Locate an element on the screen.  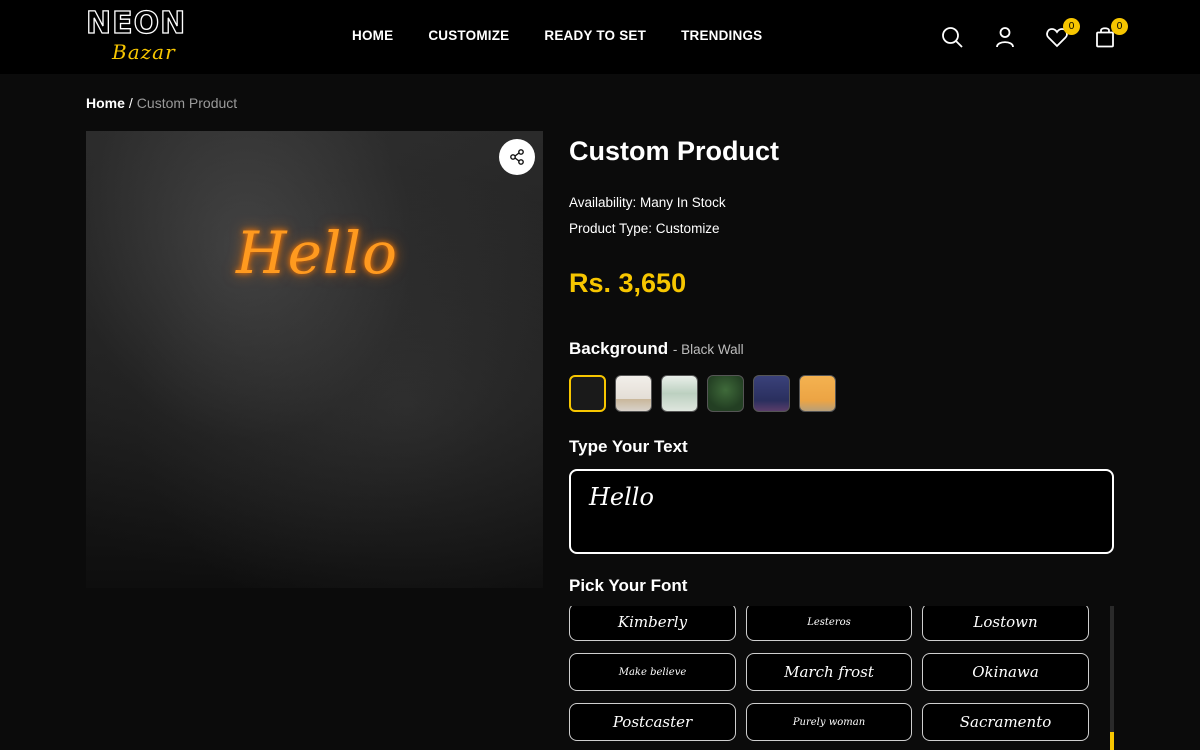
cart-icon: 0 is located at coordinates (1110, 34).